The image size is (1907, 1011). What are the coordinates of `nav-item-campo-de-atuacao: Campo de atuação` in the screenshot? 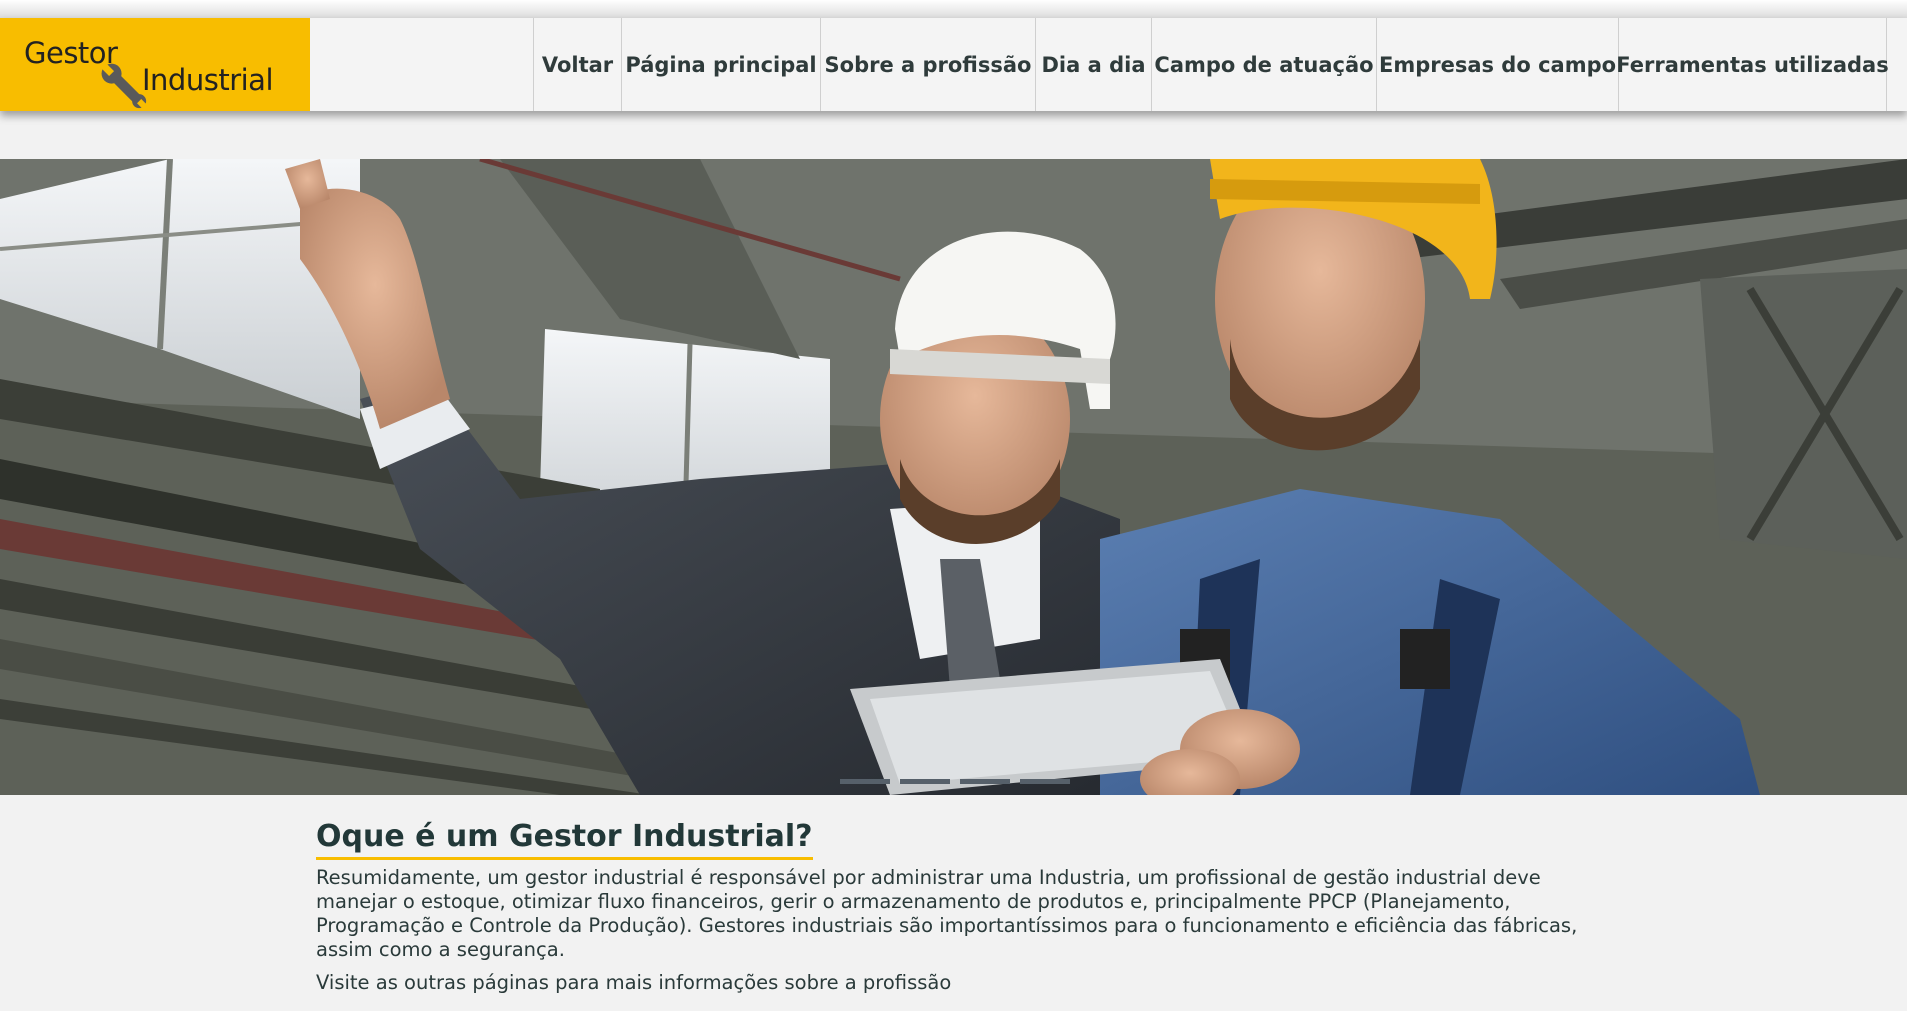 It's located at (1263, 64).